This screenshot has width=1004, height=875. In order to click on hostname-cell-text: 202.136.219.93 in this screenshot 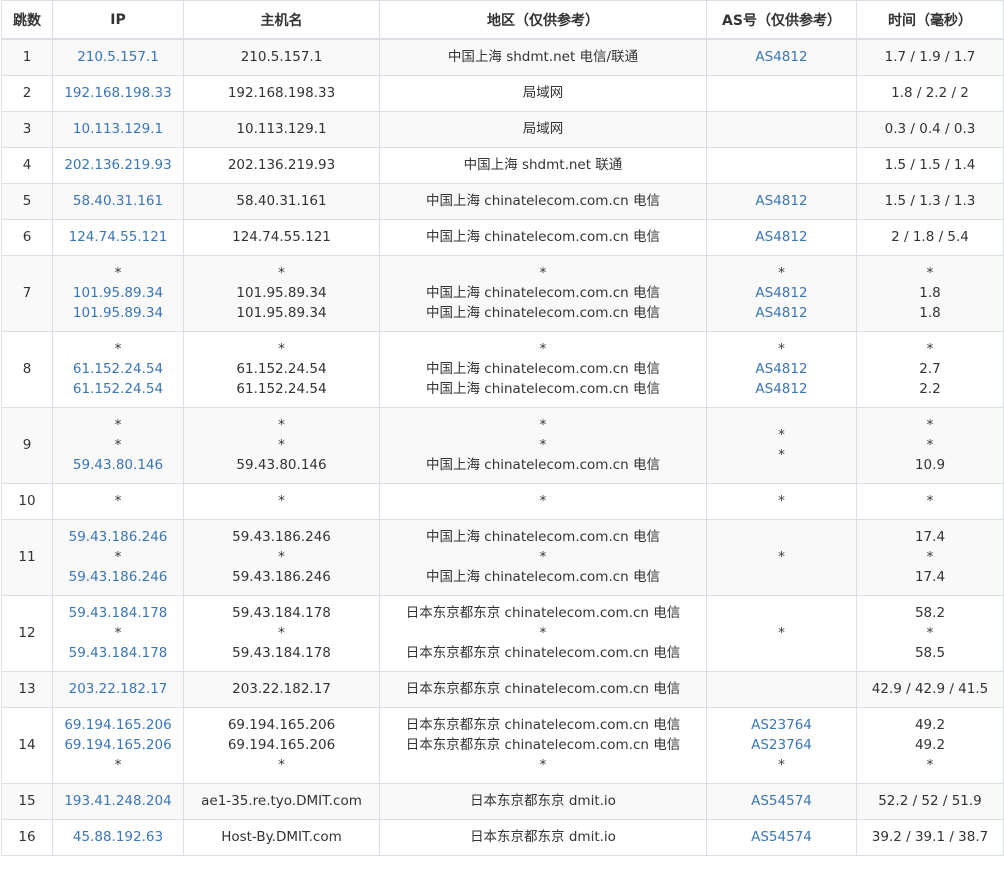, I will do `click(281, 165)`.